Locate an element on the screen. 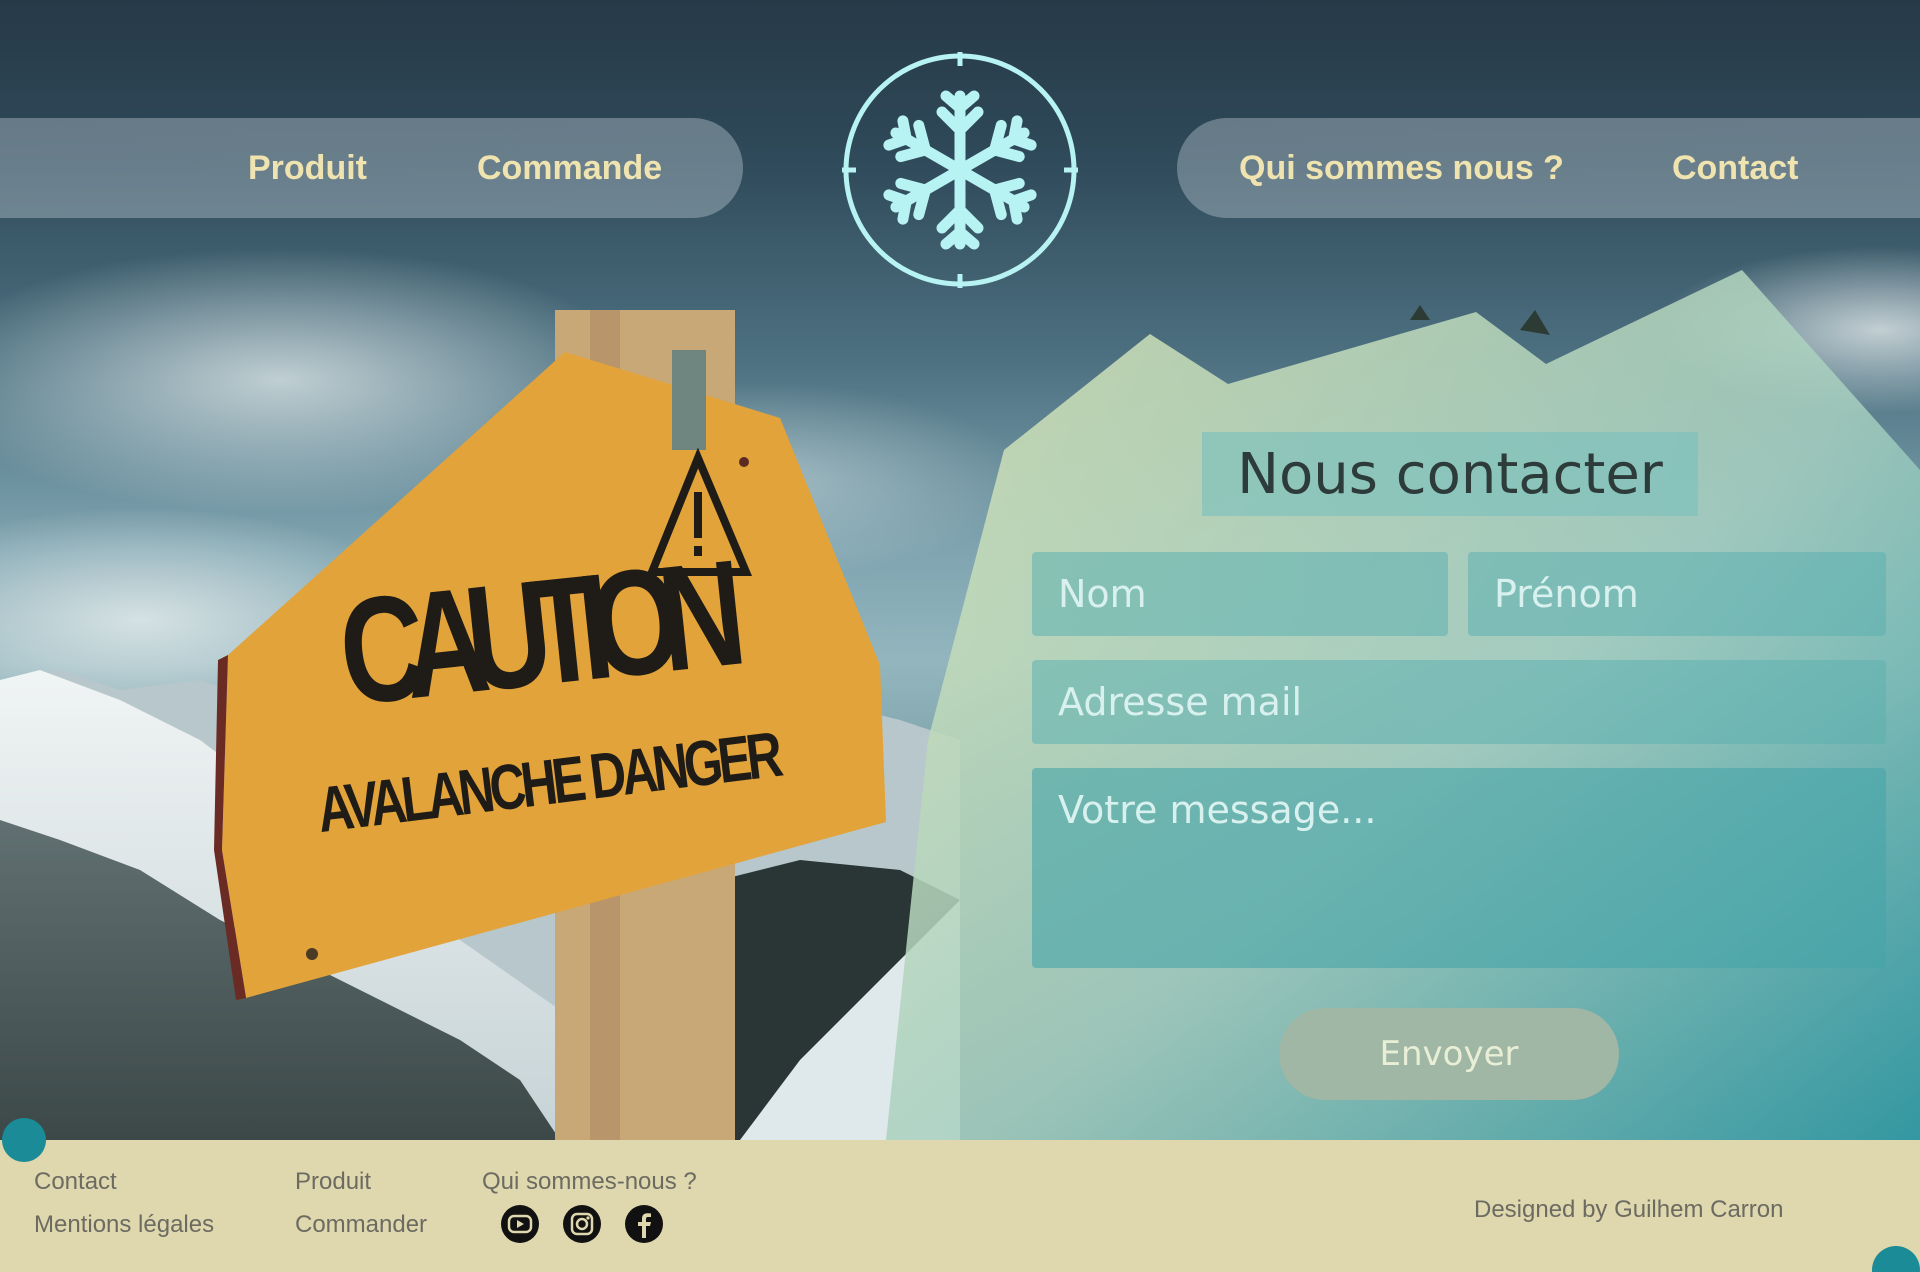 The height and width of the screenshot is (1272, 1920). footer-link-qui-sommes-nous: Qui sommes-nous ? is located at coordinates (589, 1182).